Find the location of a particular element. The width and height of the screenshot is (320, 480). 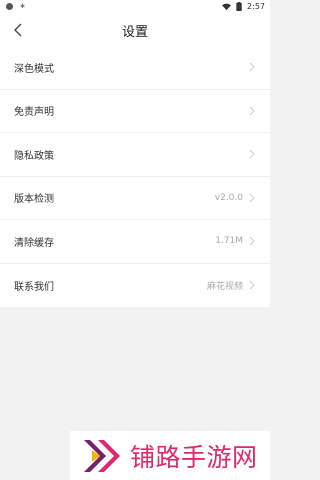

watermark: 铺路手游网 is located at coordinates (170, 455).